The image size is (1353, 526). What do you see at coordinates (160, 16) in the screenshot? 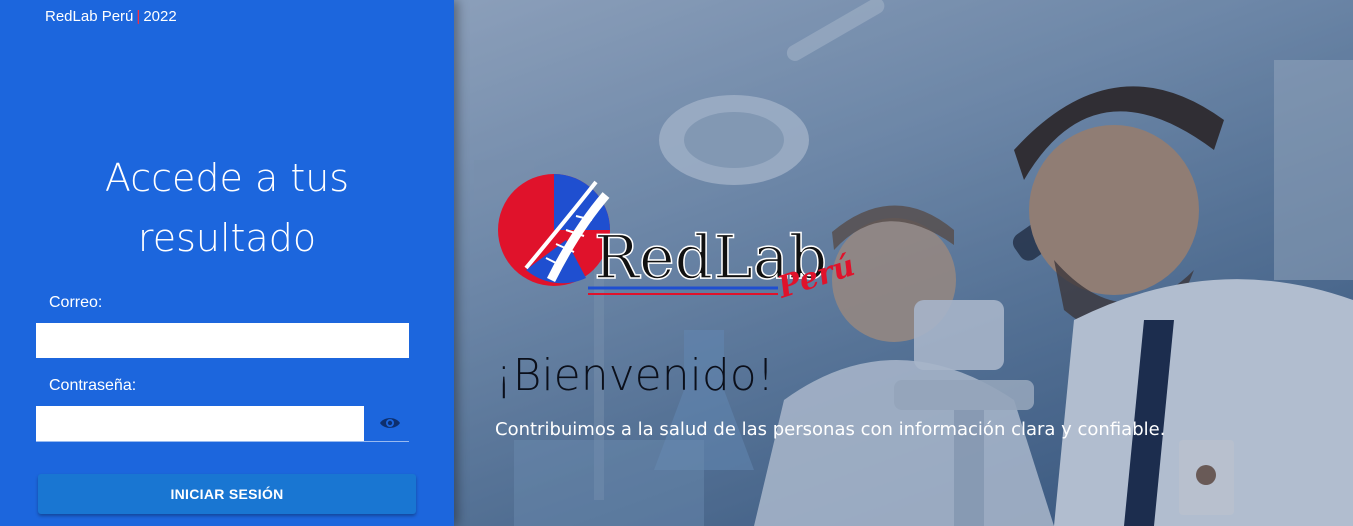
I see `brand-year: 2022` at bounding box center [160, 16].